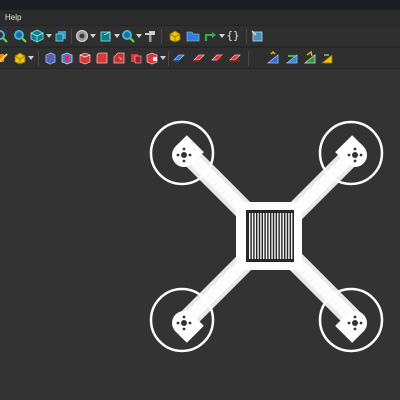 This screenshot has height=400, width=400. I want to click on main-toolbar: {}, so click(200, 36).